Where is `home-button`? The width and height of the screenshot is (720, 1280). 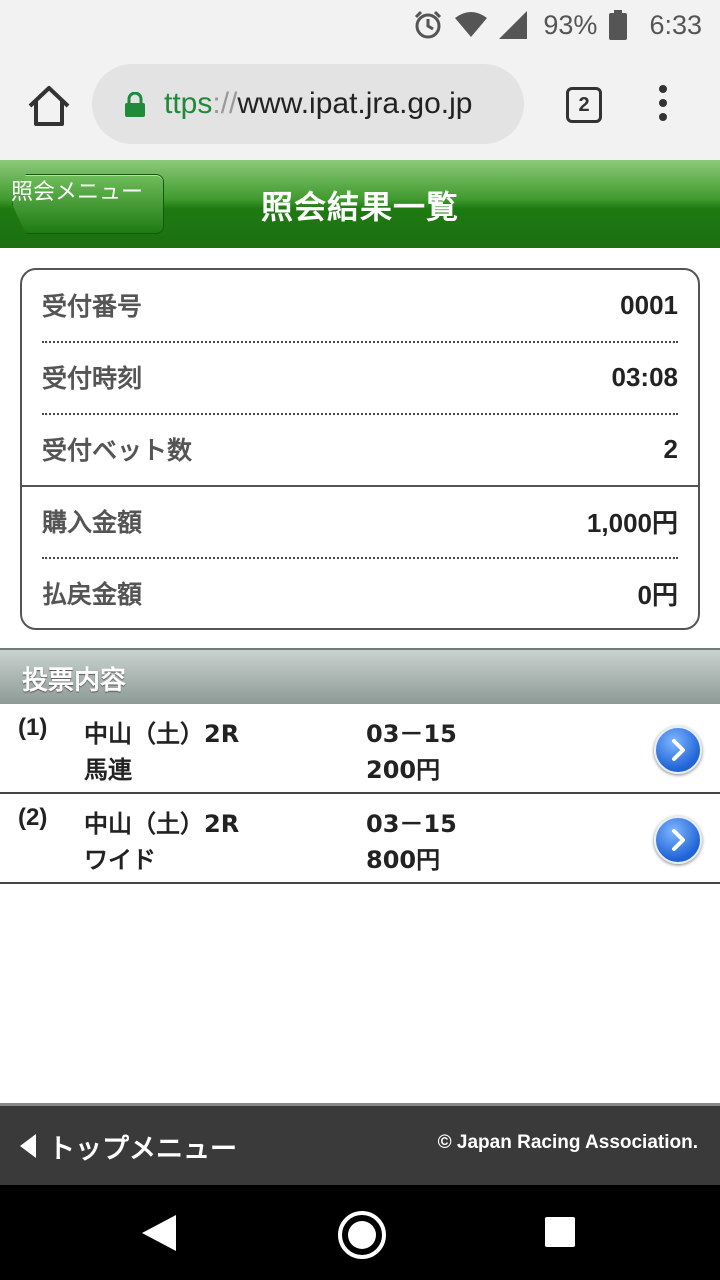
home-button is located at coordinates (49, 106).